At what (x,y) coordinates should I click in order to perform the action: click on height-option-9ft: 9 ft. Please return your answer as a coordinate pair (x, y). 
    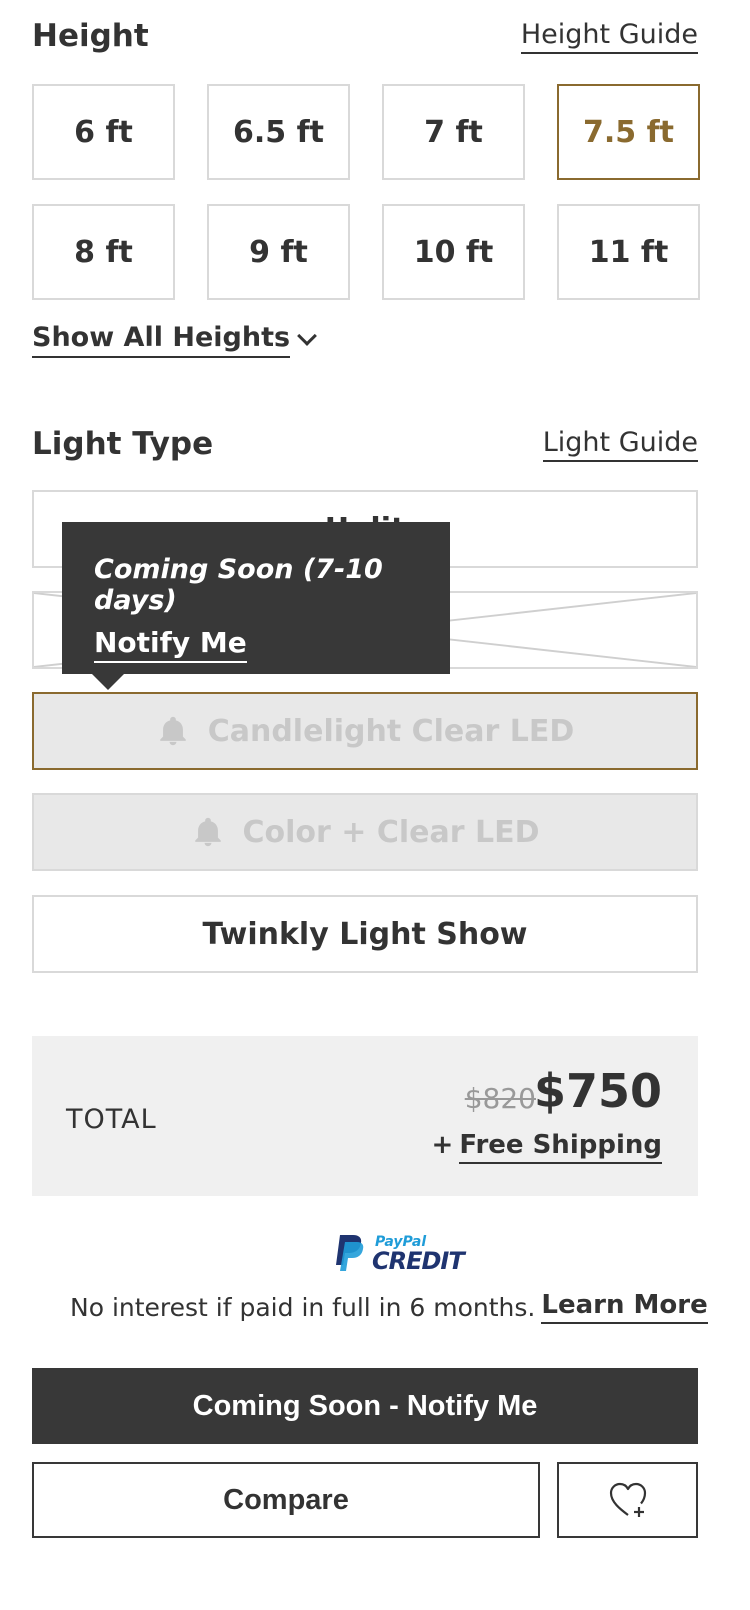
    Looking at the image, I should click on (278, 252).